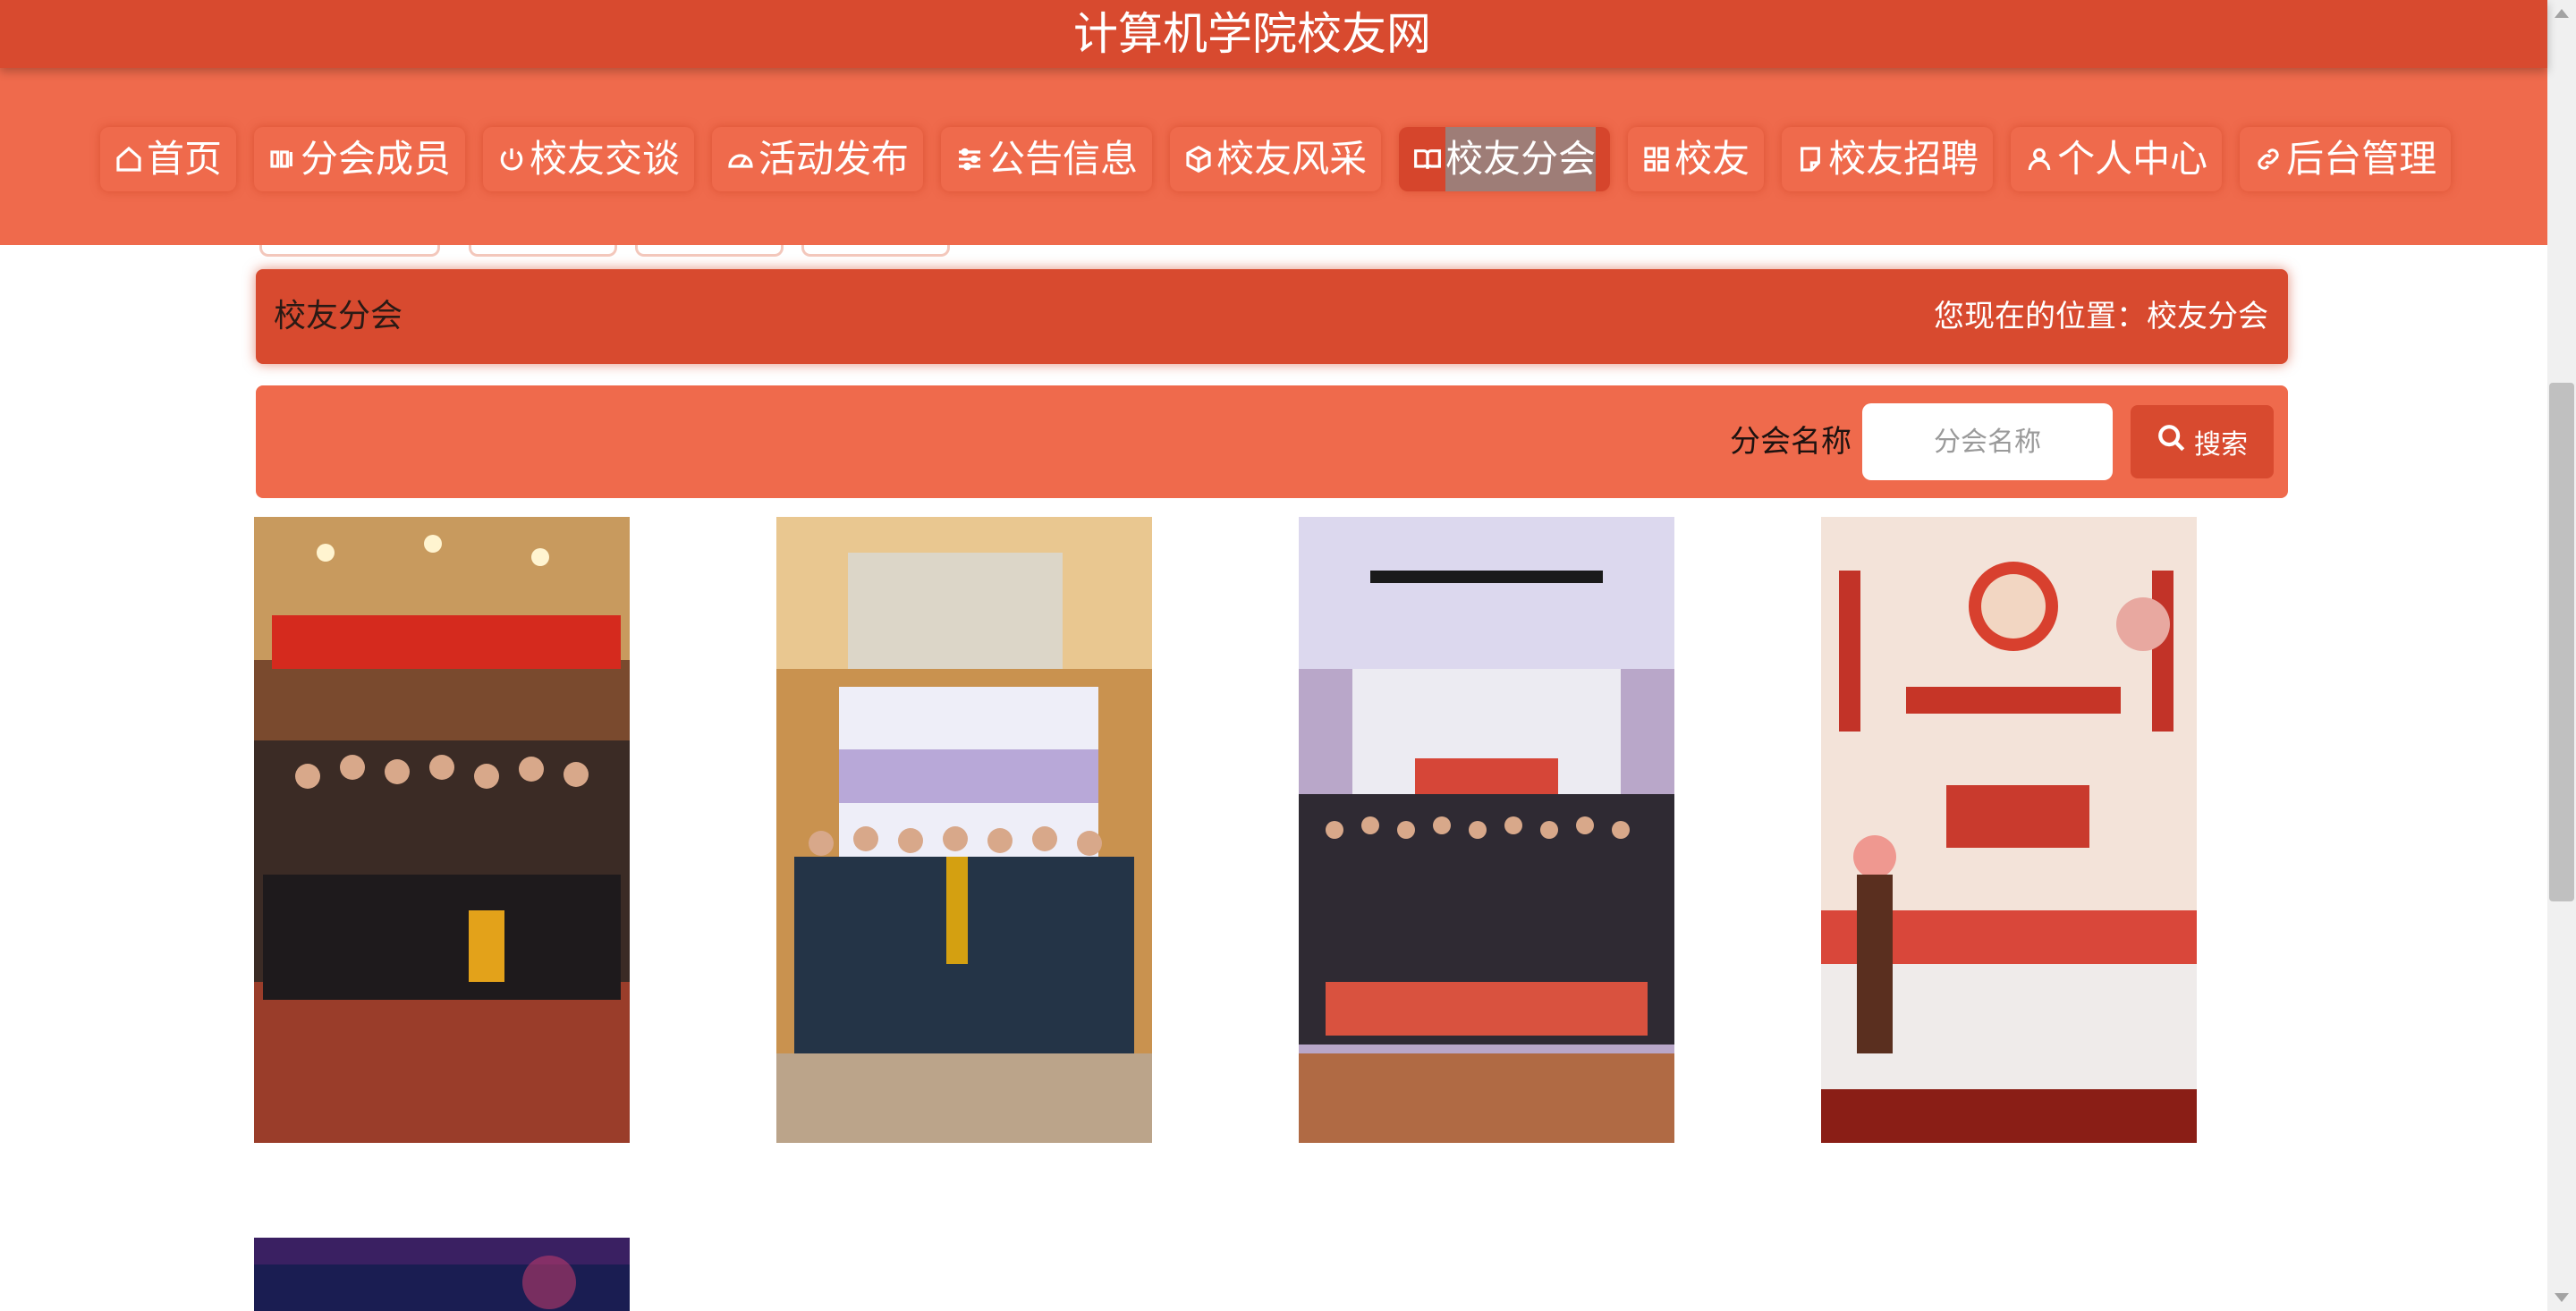 Image resolution: width=2576 pixels, height=1311 pixels. I want to click on nav-item-label: 后台管理, so click(2361, 159).